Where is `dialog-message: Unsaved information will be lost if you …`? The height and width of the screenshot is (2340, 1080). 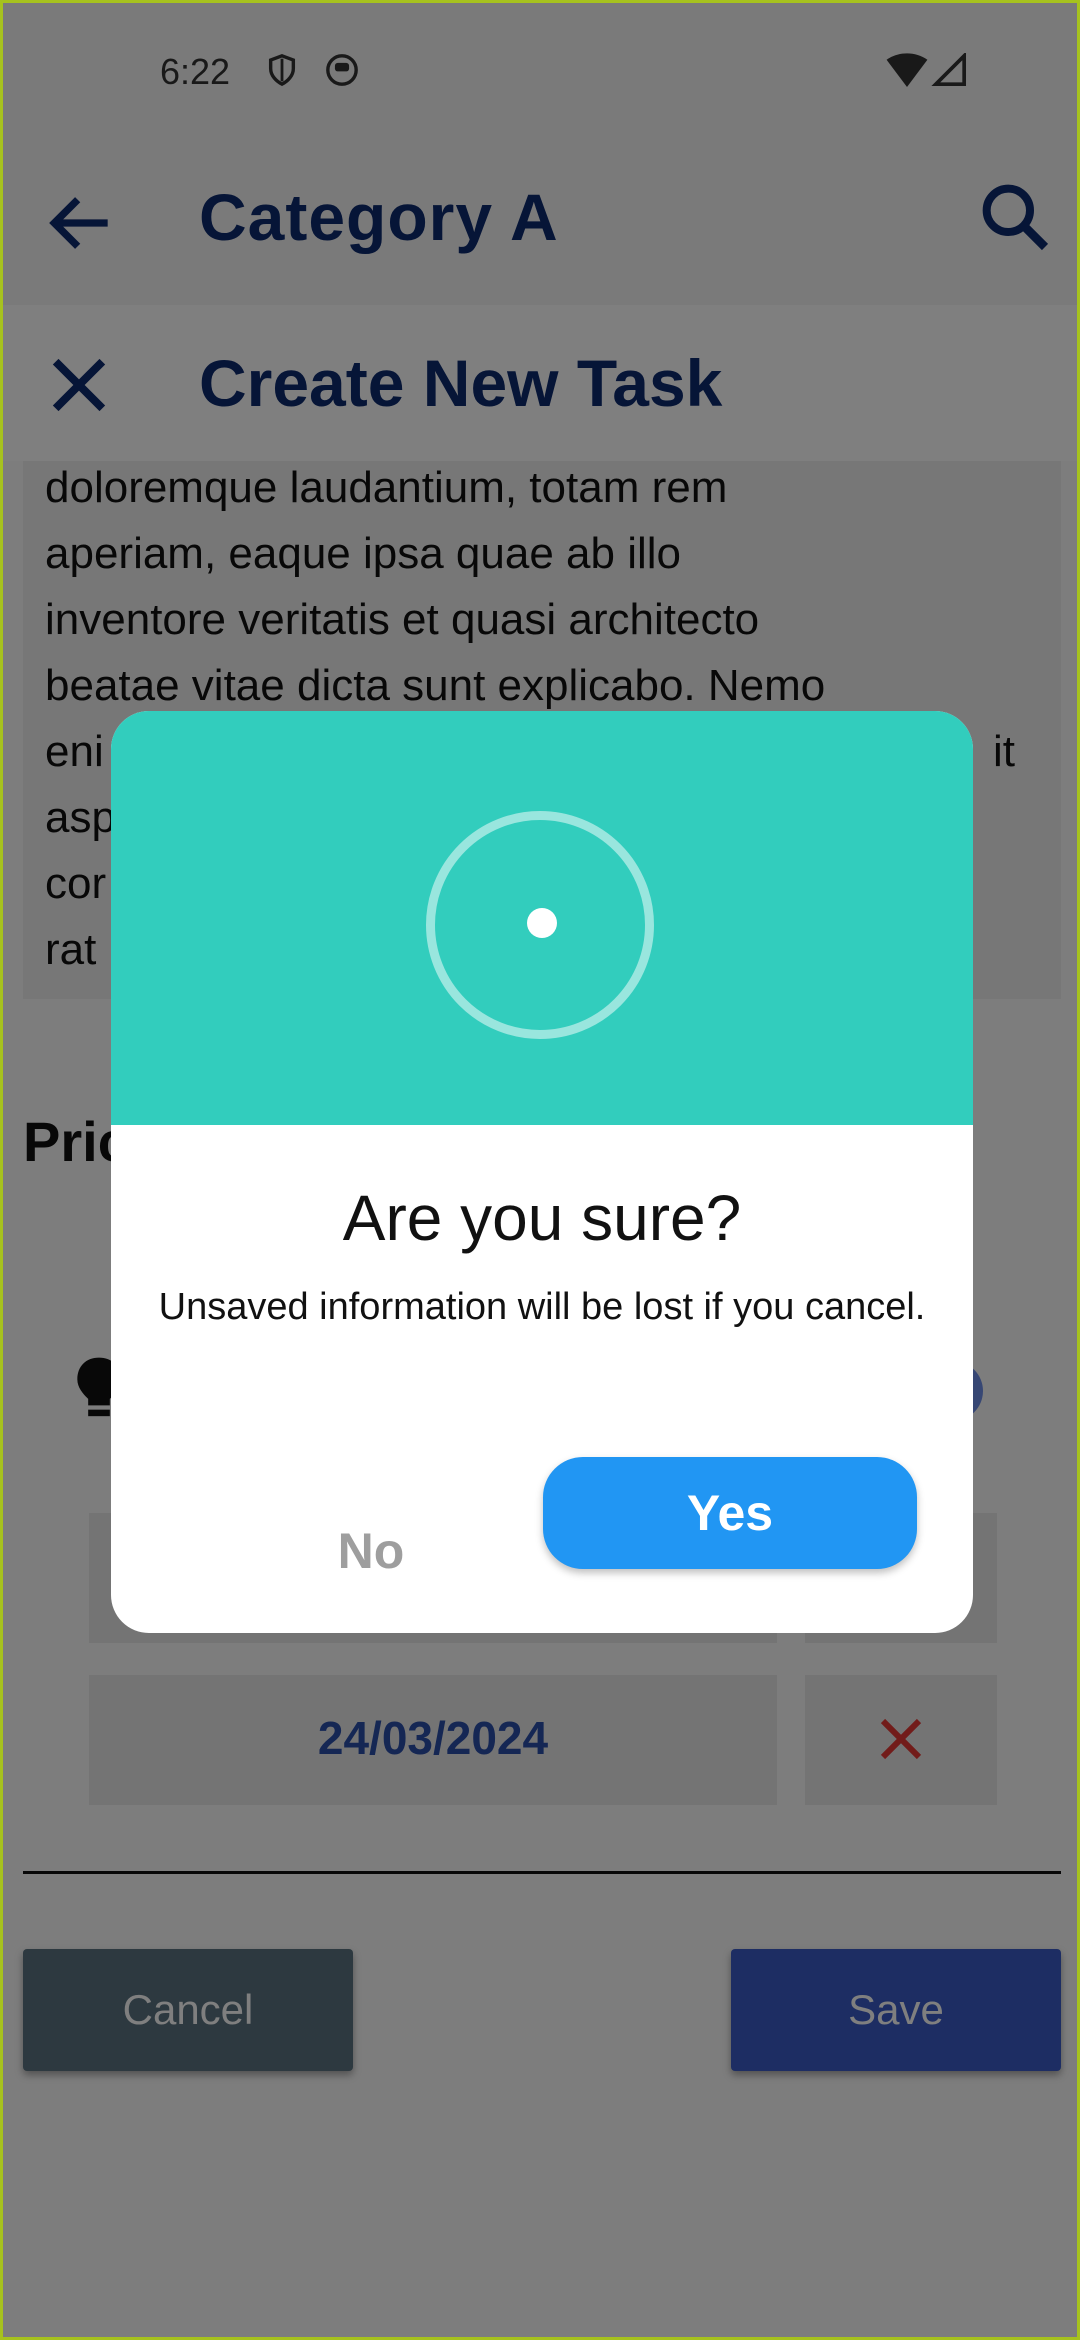
dialog-message: Unsaved information will be lost if you … is located at coordinates (542, 1307).